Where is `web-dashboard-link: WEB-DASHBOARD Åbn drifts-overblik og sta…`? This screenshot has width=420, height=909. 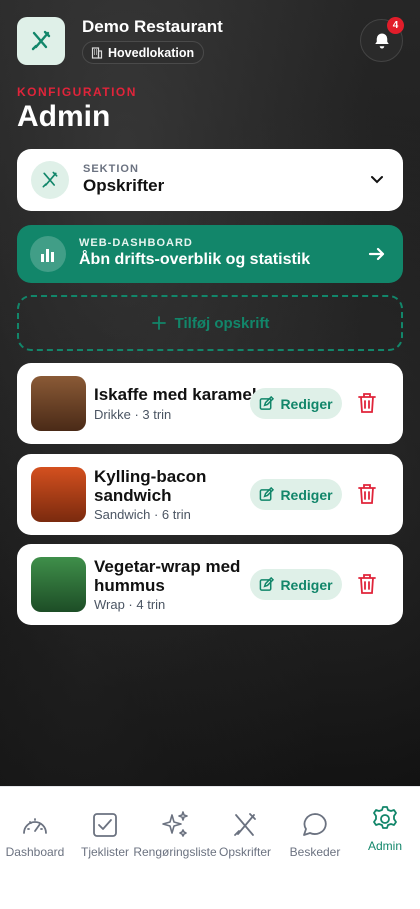 web-dashboard-link: WEB-DASHBOARD Åbn drifts-overblik og sta… is located at coordinates (210, 254).